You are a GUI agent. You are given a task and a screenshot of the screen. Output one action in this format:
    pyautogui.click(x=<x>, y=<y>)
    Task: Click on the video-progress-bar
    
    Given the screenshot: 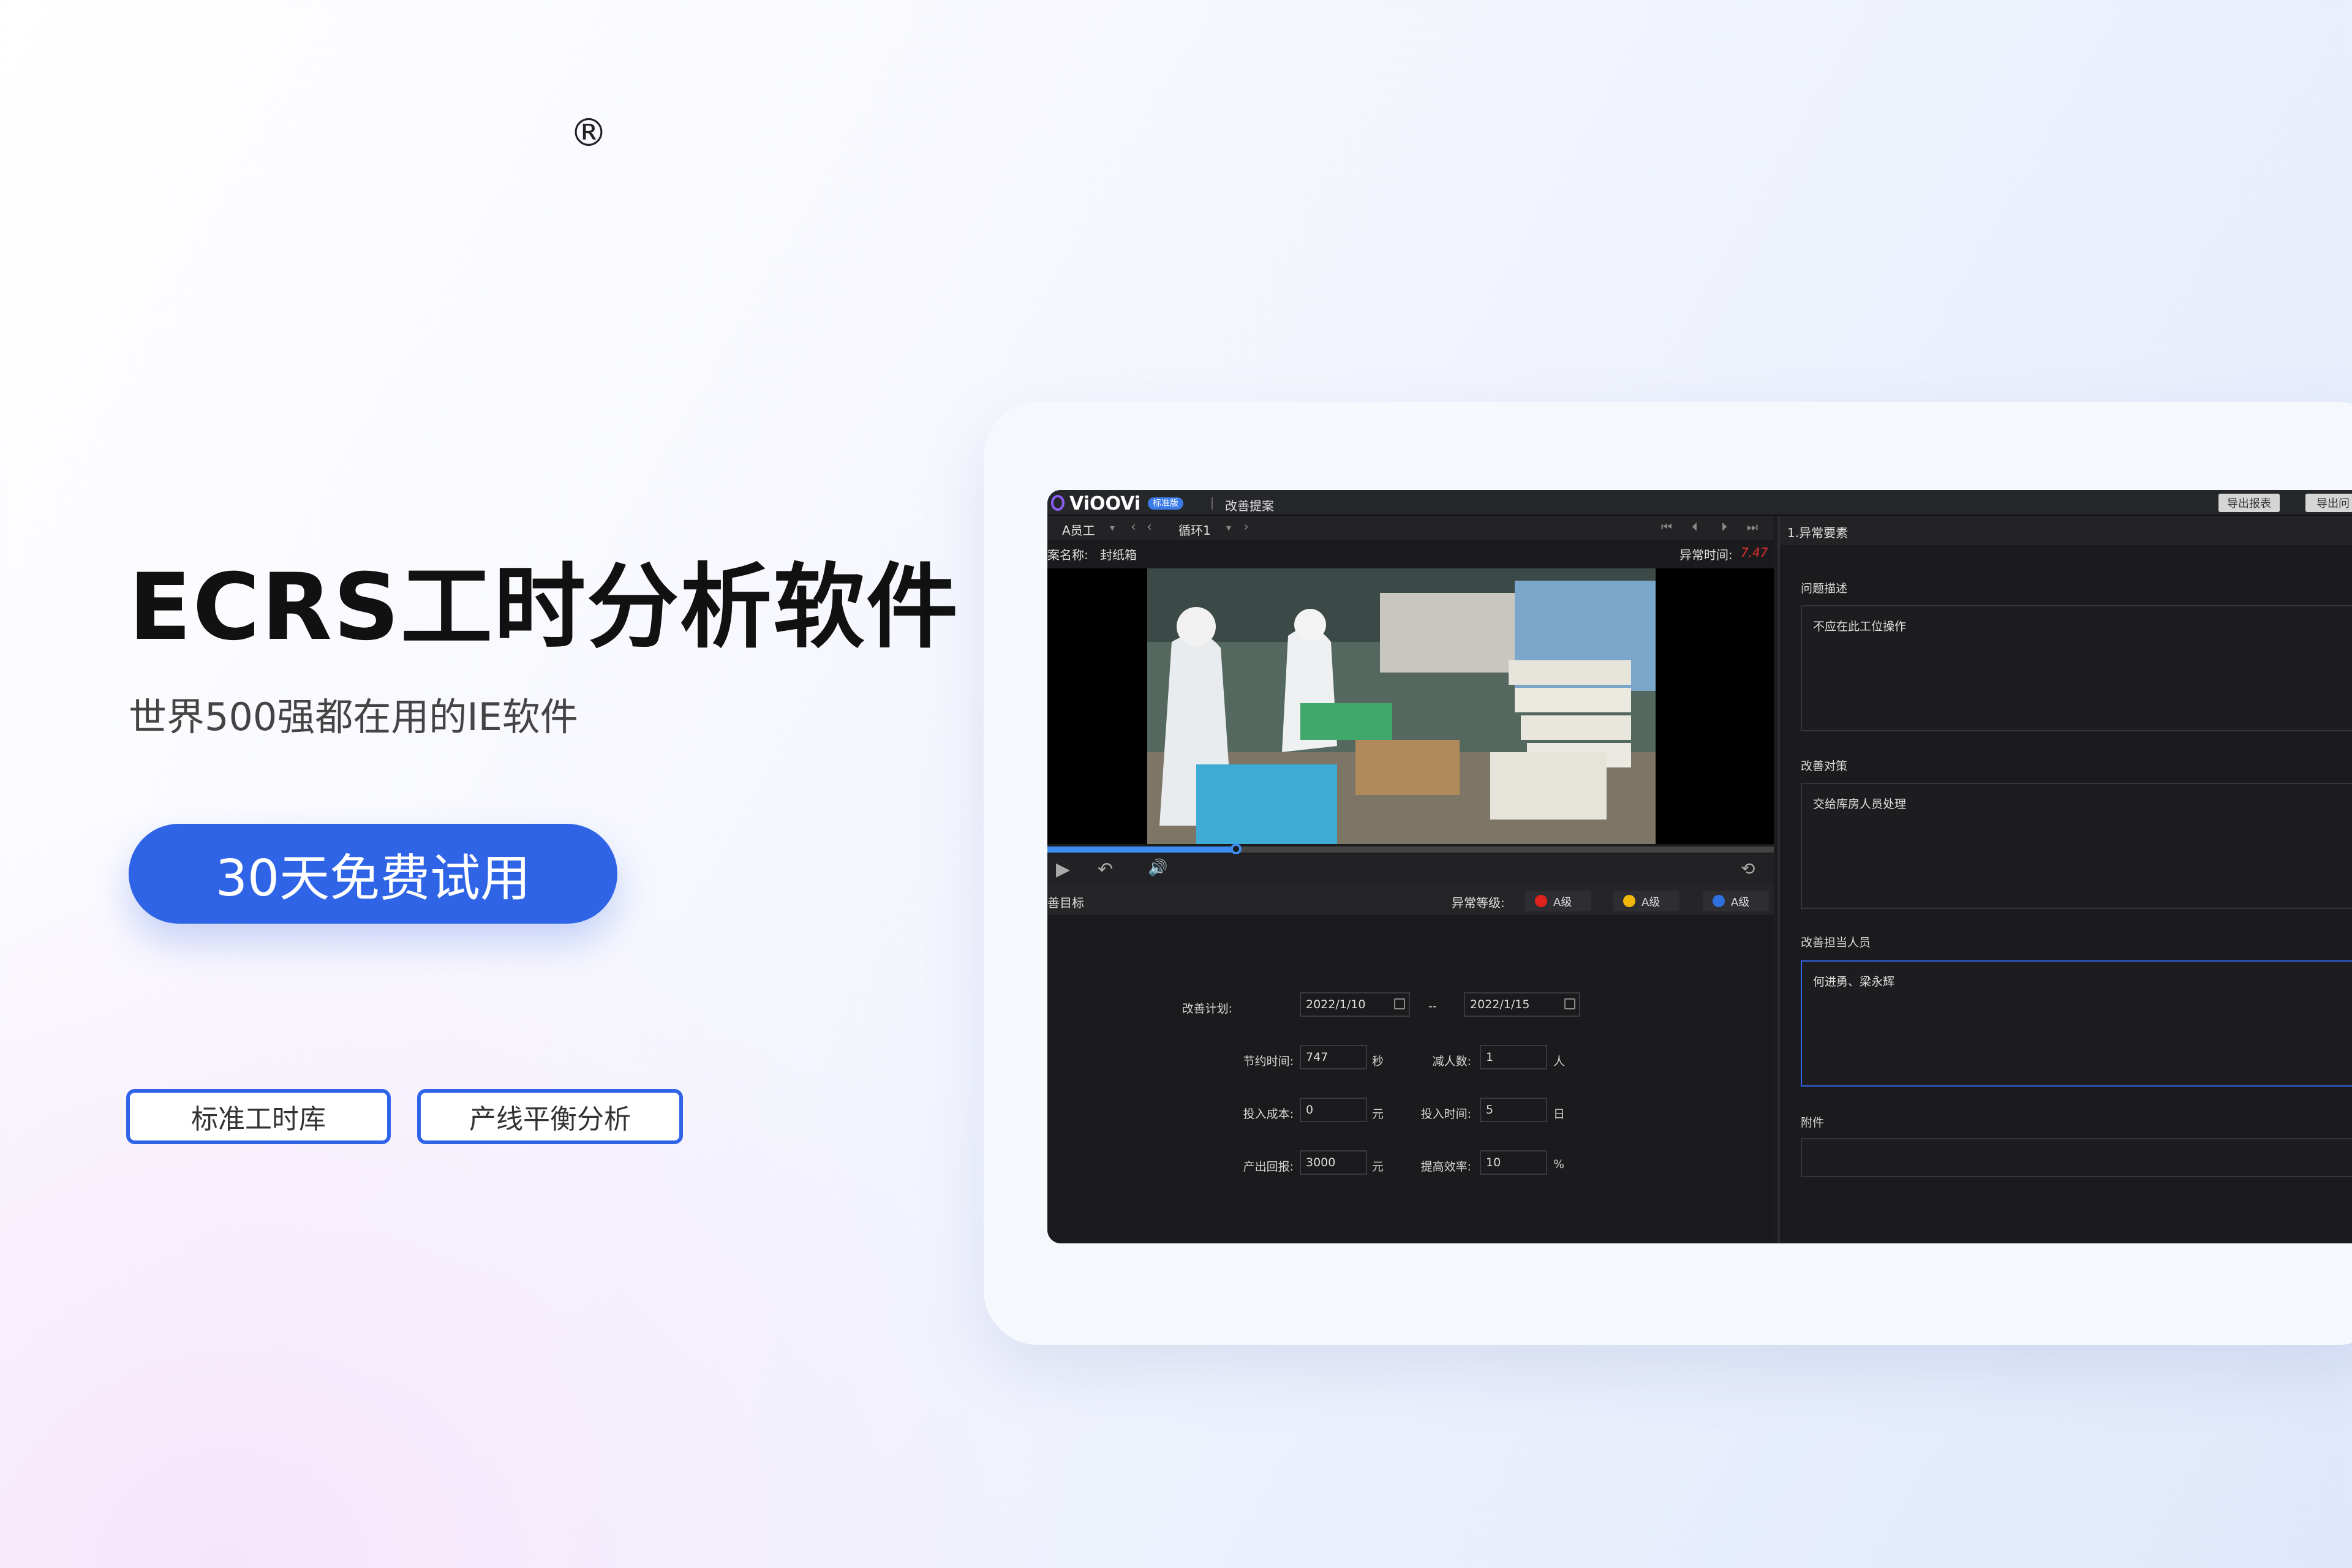 What is the action you would take?
    pyautogui.click(x=1411, y=848)
    